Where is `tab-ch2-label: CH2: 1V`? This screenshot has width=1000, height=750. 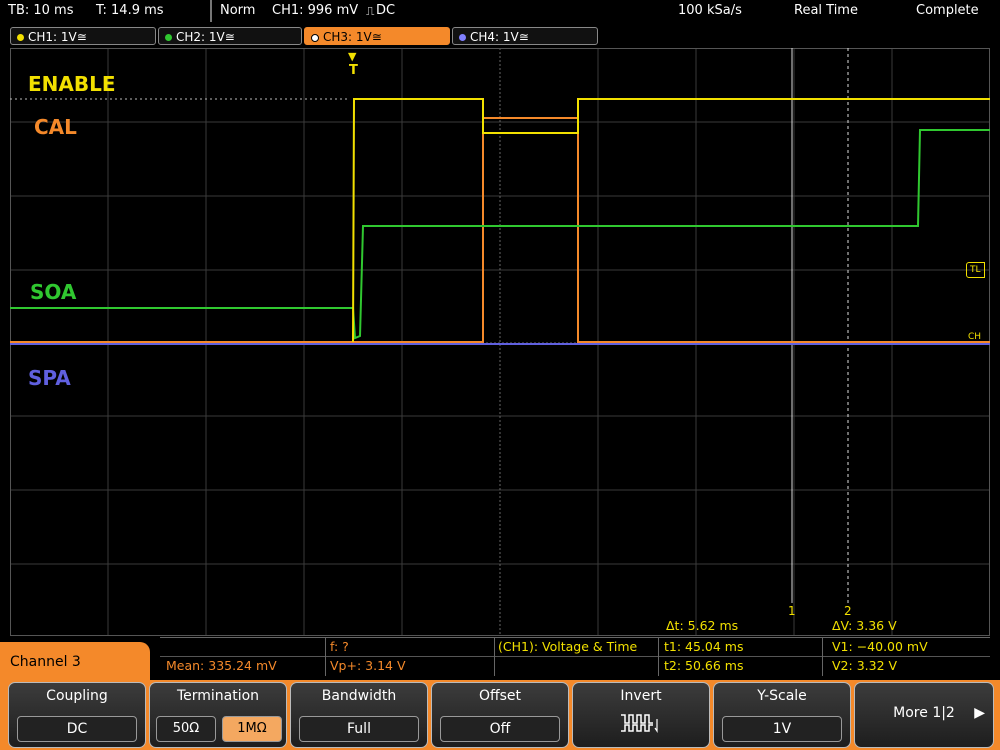 tab-ch2-label: CH2: 1V is located at coordinates (200, 37).